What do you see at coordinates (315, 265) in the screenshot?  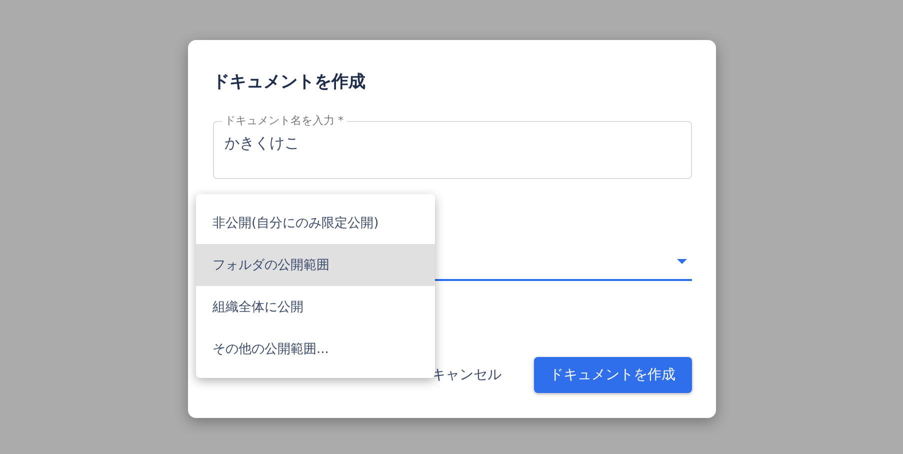 I see `menu-item: フォルダの公開範囲` at bounding box center [315, 265].